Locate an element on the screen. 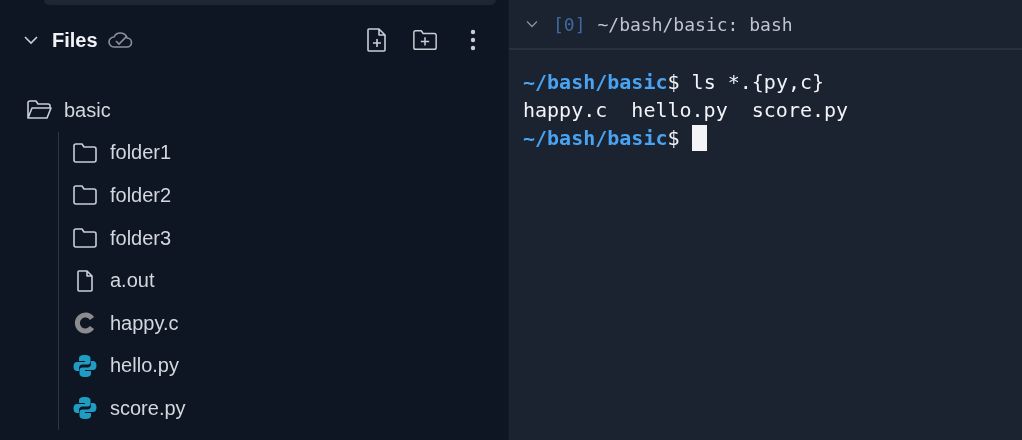  file-name: basic is located at coordinates (87, 110).